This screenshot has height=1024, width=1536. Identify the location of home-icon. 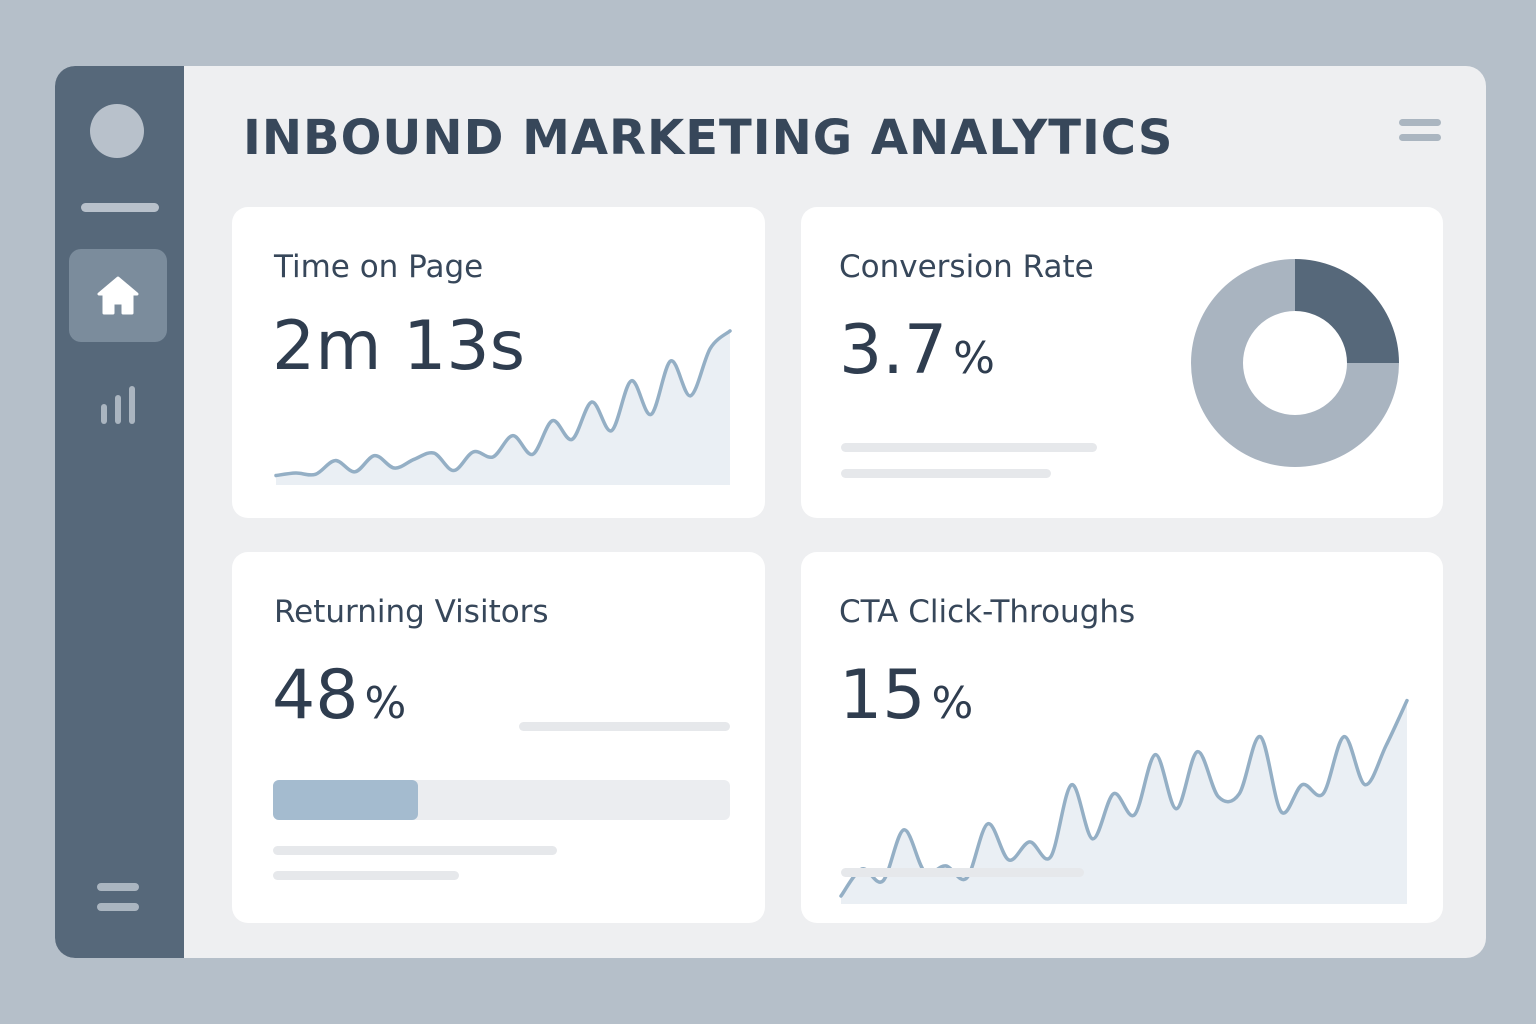
(118, 296).